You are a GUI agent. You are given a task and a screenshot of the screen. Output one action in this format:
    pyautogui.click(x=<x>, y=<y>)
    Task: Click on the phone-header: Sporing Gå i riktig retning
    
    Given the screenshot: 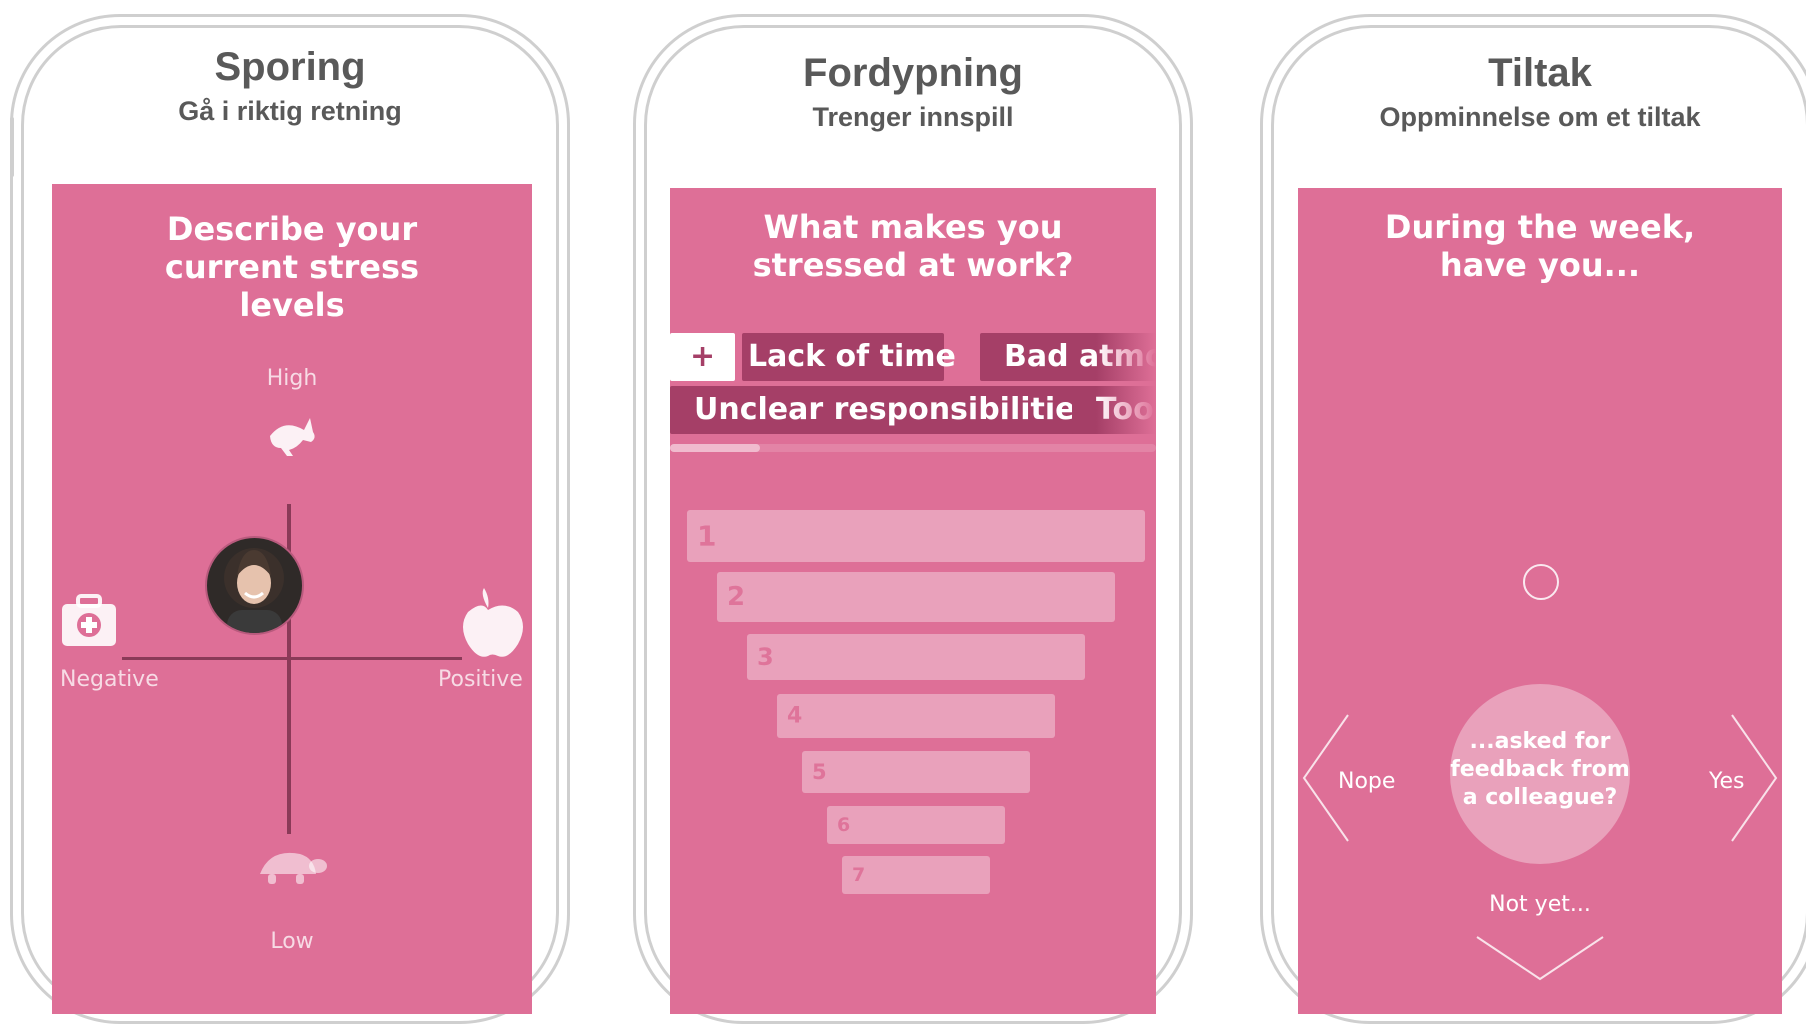 What is the action you would take?
    pyautogui.click(x=290, y=86)
    